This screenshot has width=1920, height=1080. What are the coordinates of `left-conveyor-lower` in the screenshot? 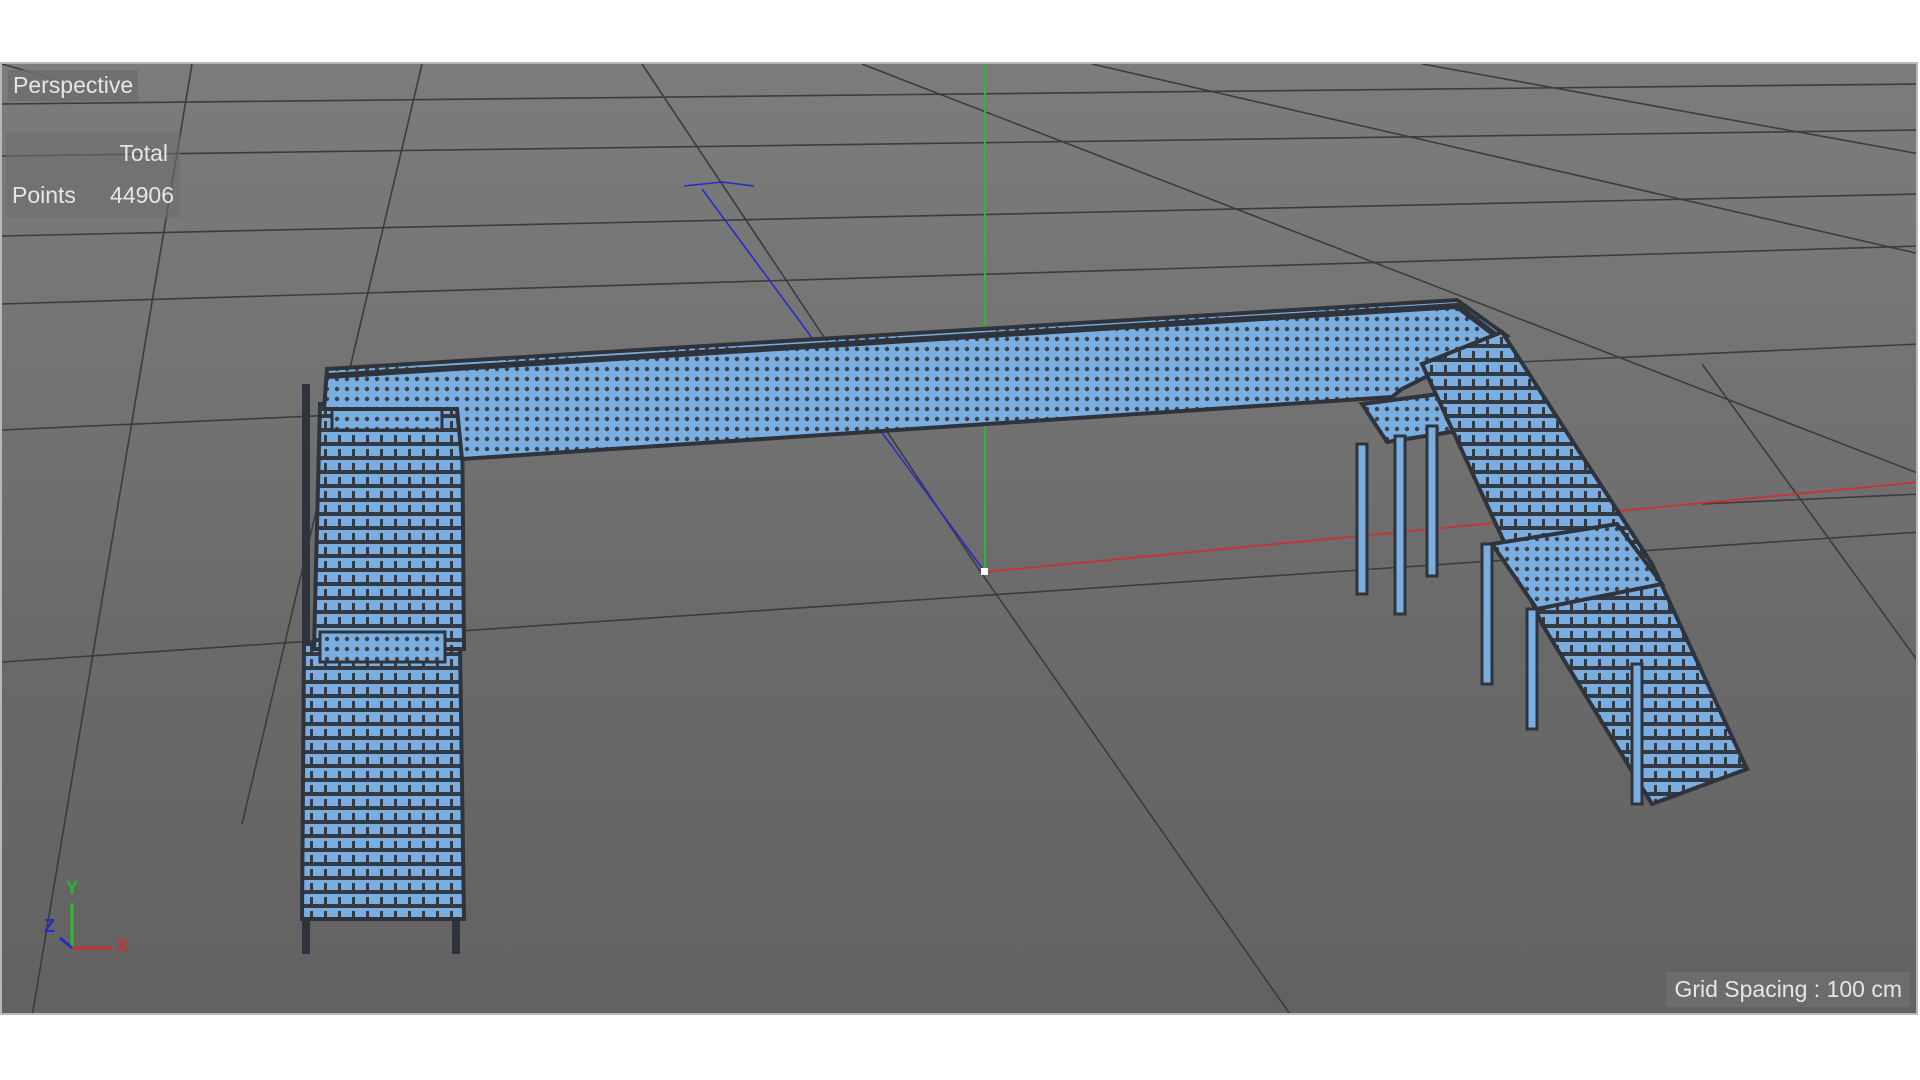 It's located at (383, 781).